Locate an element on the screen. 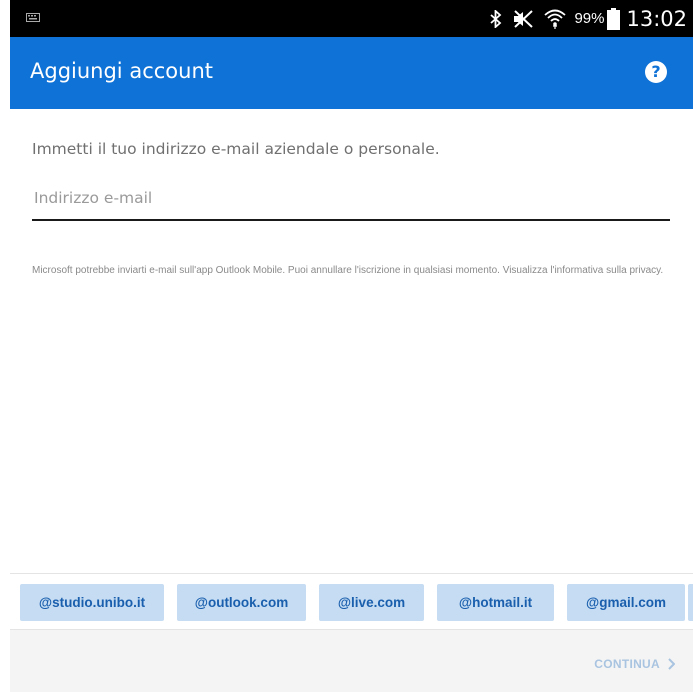  bluetooth-icon is located at coordinates (496, 18).